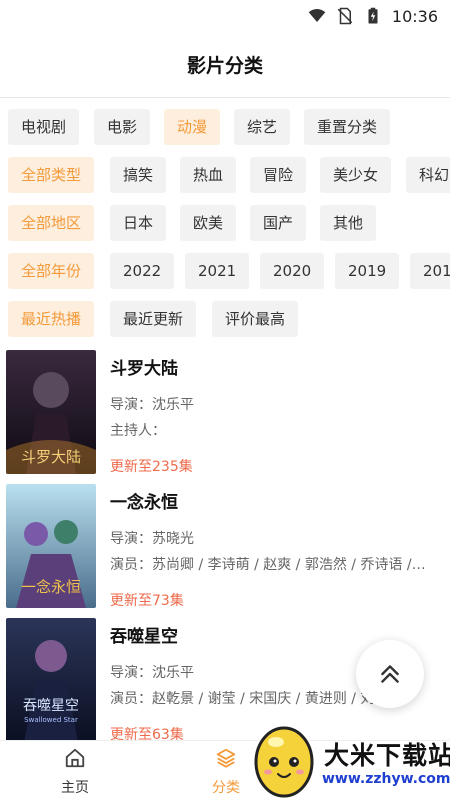 The image size is (450, 800). I want to click on poster-image: 斗罗大陆, so click(51, 412).